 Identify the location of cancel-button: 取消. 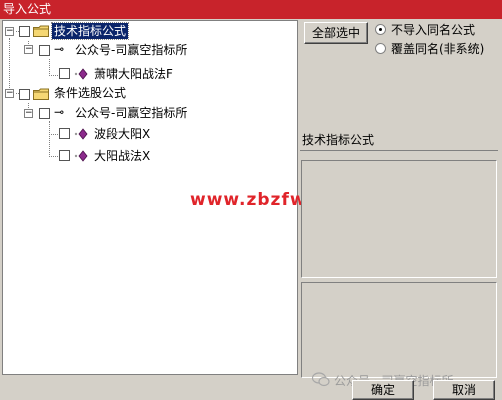
(464, 390).